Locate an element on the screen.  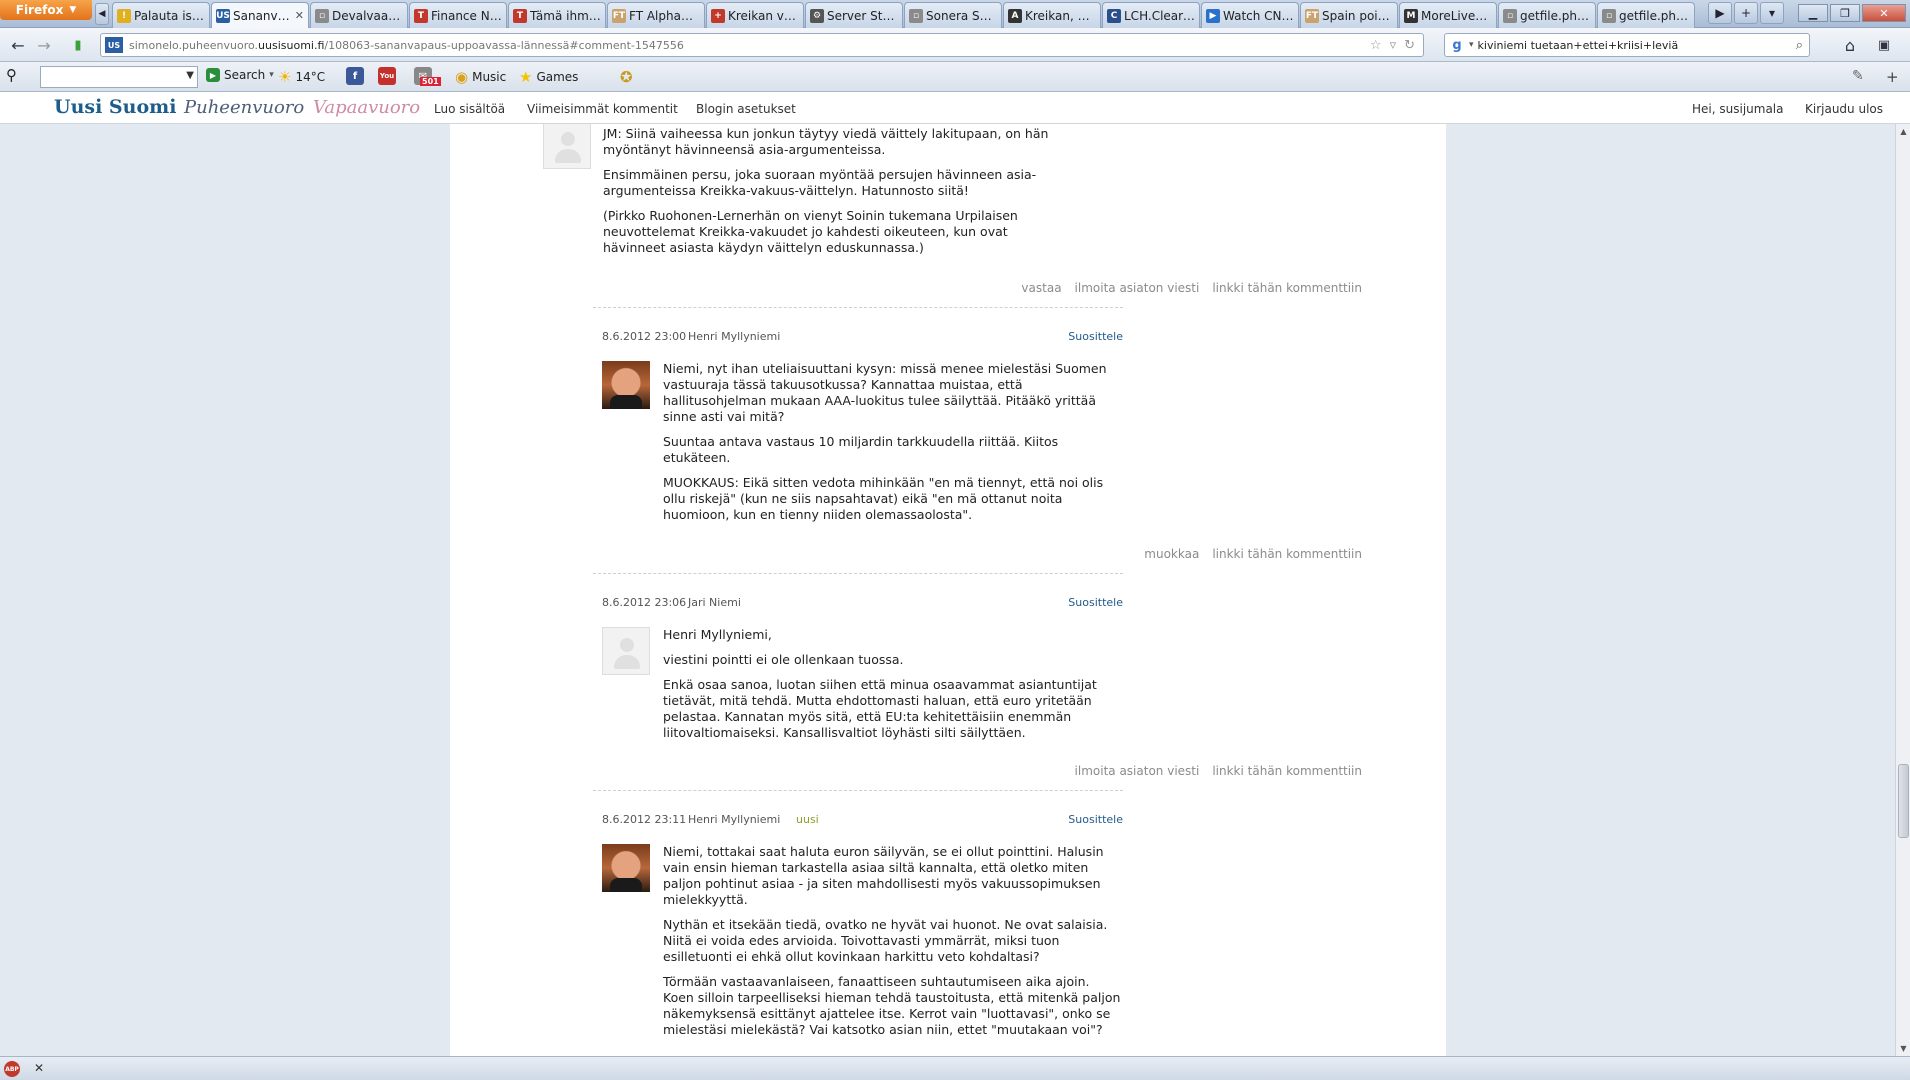
maximize-icon: ❐ is located at coordinates (1845, 13).